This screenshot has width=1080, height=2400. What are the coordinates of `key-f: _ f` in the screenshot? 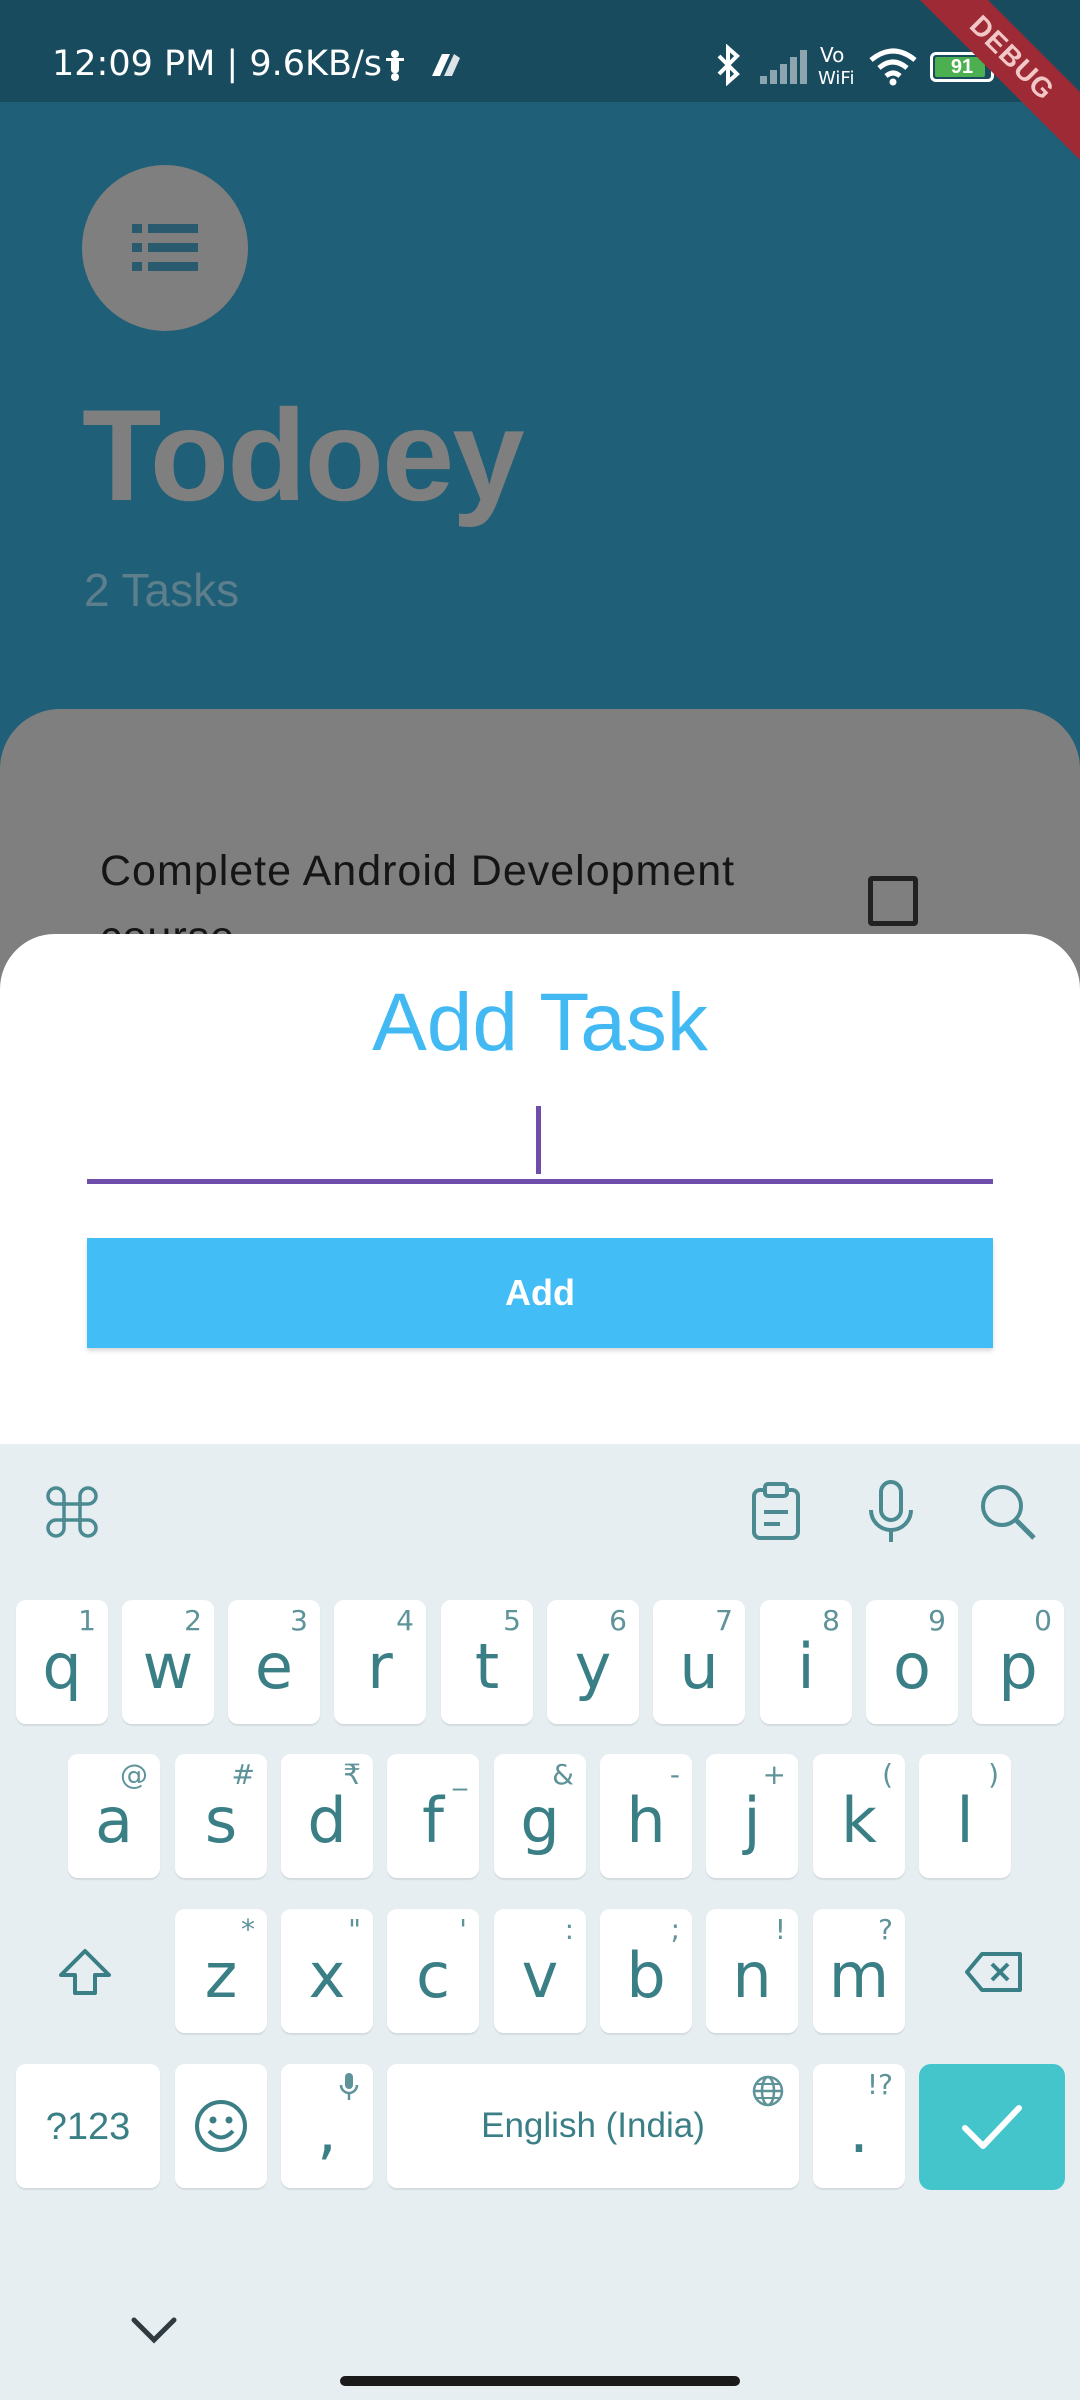 It's located at (433, 1816).